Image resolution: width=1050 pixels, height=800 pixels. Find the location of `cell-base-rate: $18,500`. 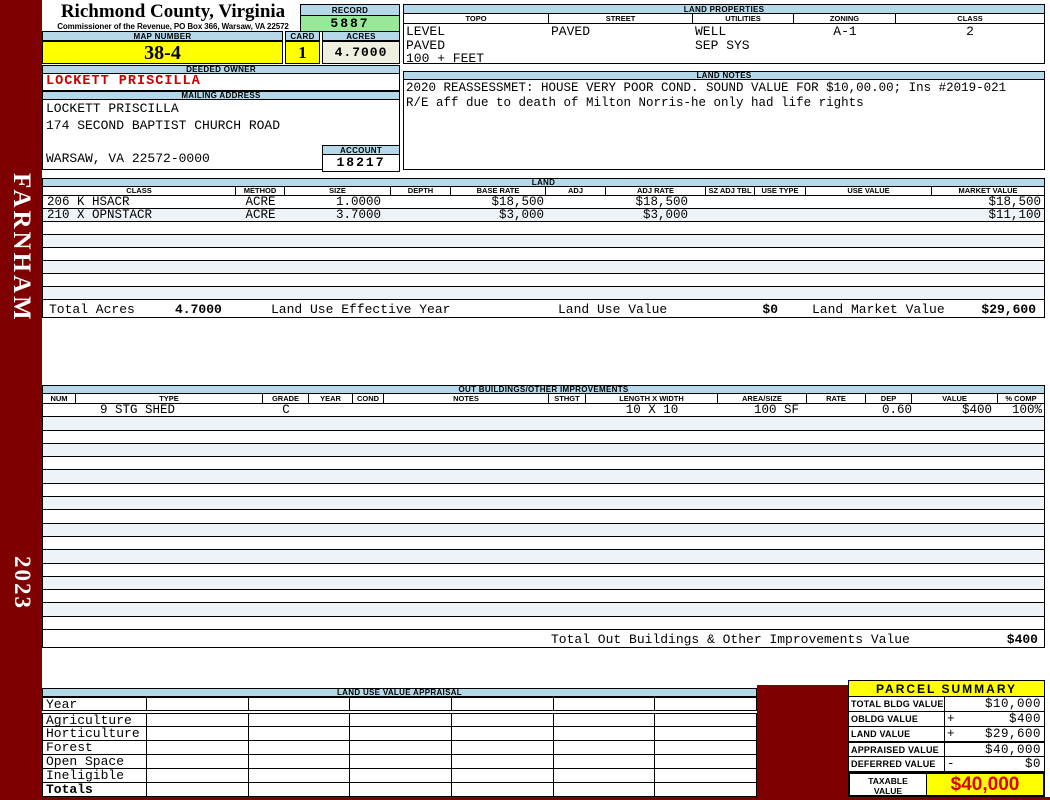

cell-base-rate: $18,500 is located at coordinates (517, 202).